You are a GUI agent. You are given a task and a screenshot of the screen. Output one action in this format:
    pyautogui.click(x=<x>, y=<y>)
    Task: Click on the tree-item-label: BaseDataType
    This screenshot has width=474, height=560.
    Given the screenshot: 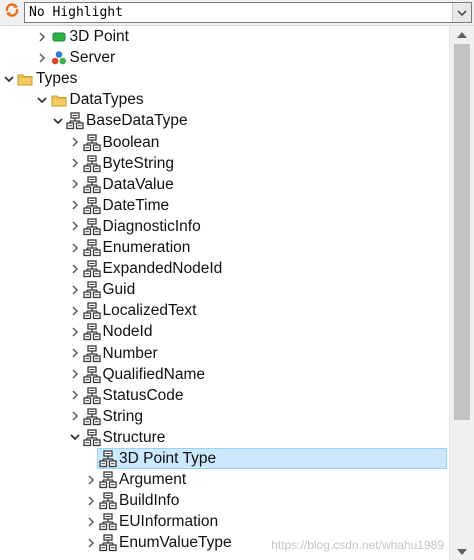 What is the action you would take?
    pyautogui.click(x=137, y=121)
    